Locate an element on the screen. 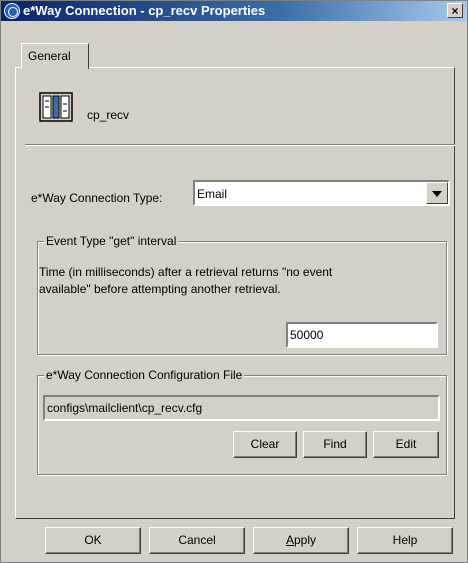 This screenshot has width=468, height=563. event-interval-legend: Event Type "get" interval is located at coordinates (111, 241).